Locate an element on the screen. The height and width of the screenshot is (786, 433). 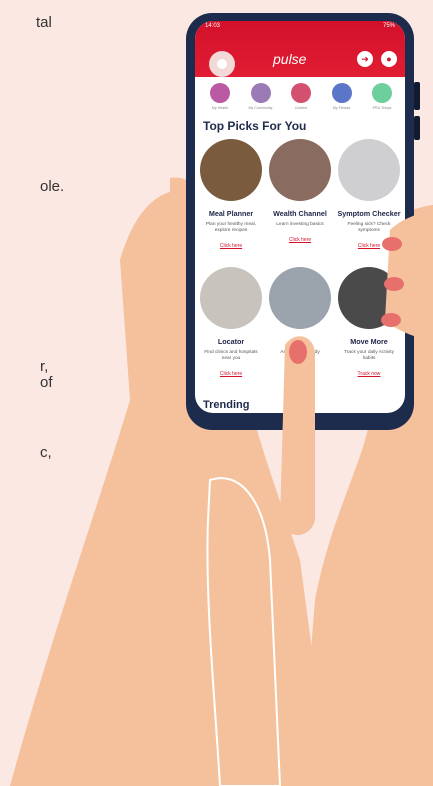
quick-action-fitness: My Fitness is located at coordinates (342, 96).